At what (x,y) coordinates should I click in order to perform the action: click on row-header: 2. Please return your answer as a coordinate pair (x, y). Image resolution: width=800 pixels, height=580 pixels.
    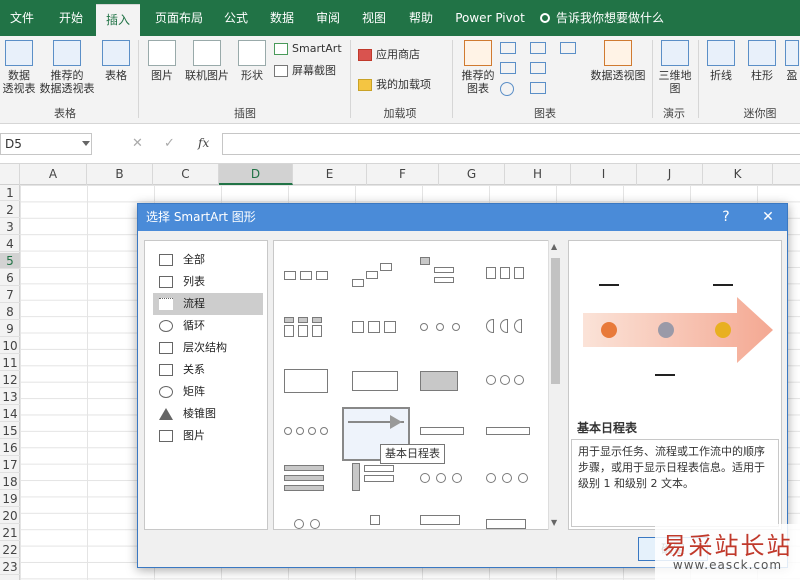
    Looking at the image, I should click on (10, 210).